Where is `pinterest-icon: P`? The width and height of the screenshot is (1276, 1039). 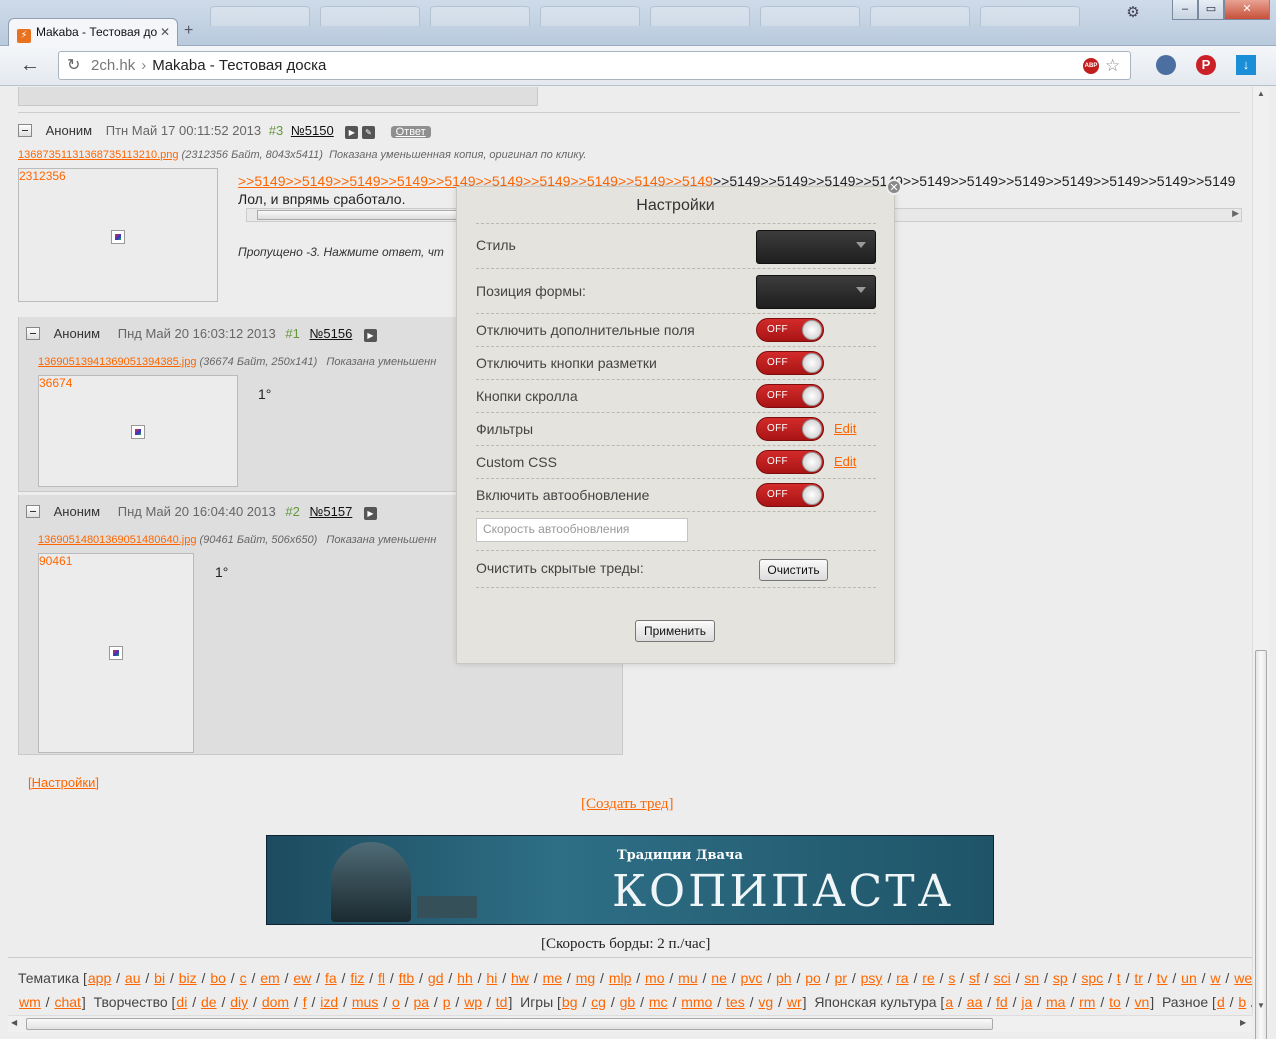 pinterest-icon: P is located at coordinates (1206, 65).